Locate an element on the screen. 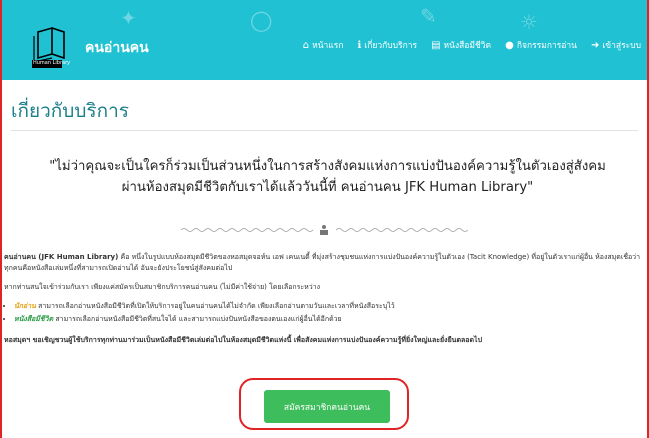 Image resolution: width=649 pixels, height=438 pixels. nav-home: ⌂ หน้าแรก is located at coordinates (323, 45).